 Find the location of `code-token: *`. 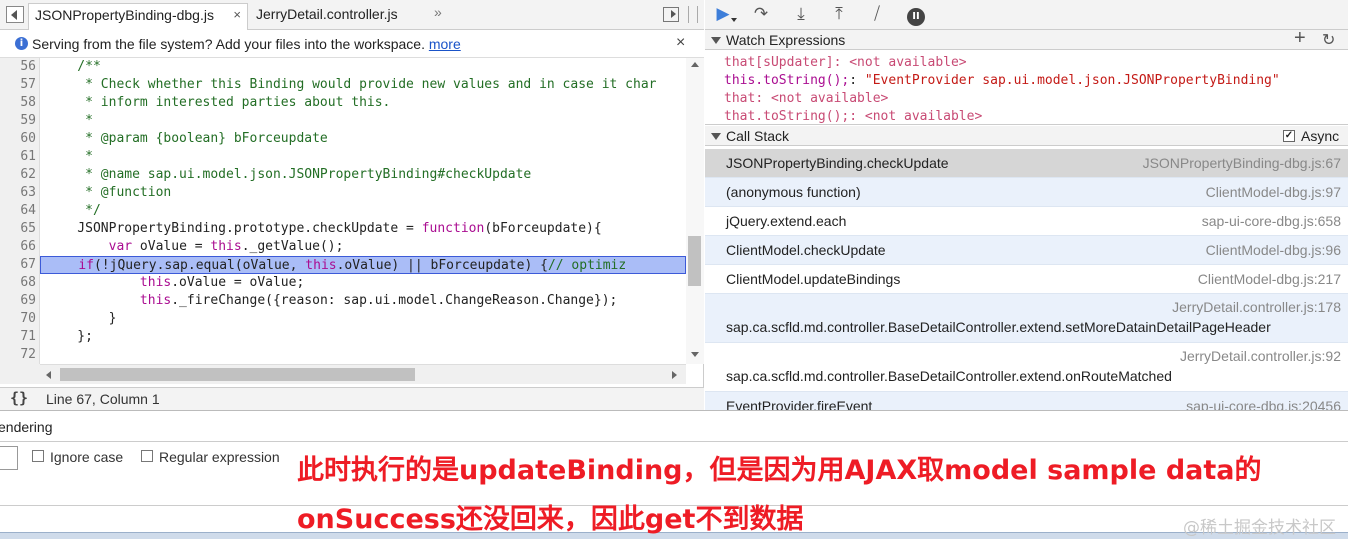

code-token: * is located at coordinates (69, 156).